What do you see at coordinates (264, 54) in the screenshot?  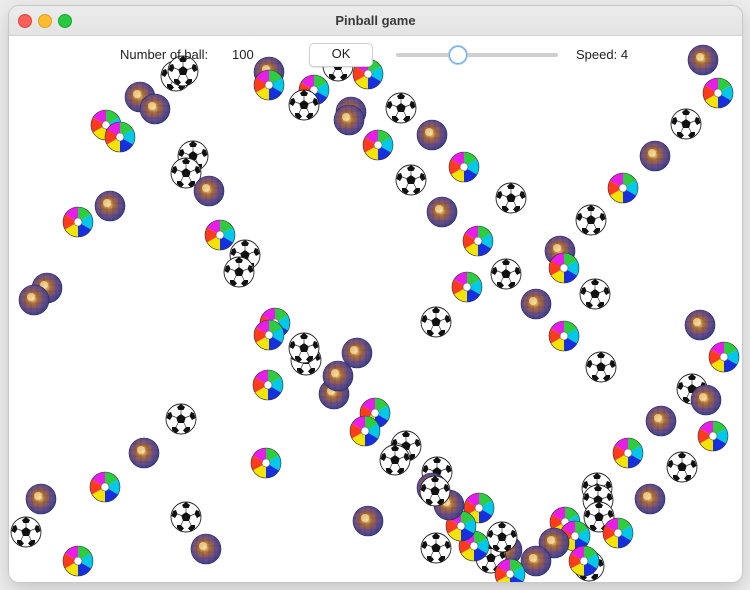 I see `ball-count-input` at bounding box center [264, 54].